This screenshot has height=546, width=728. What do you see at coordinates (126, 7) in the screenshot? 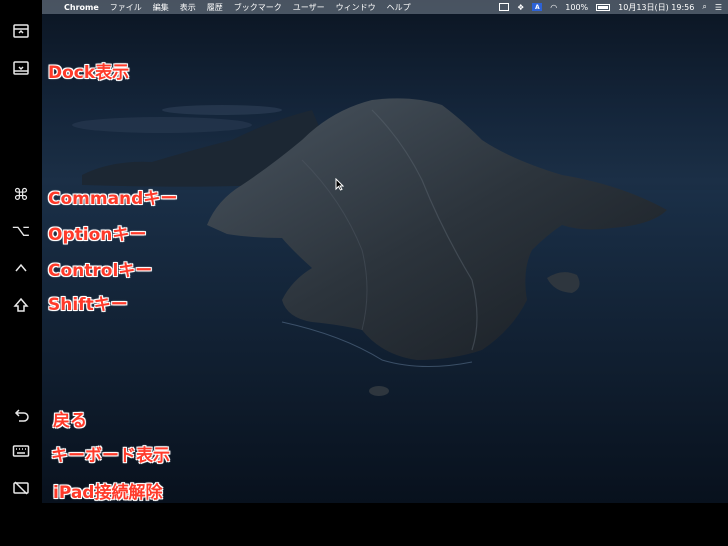
I see `menu-file: ファイル` at bounding box center [126, 7].